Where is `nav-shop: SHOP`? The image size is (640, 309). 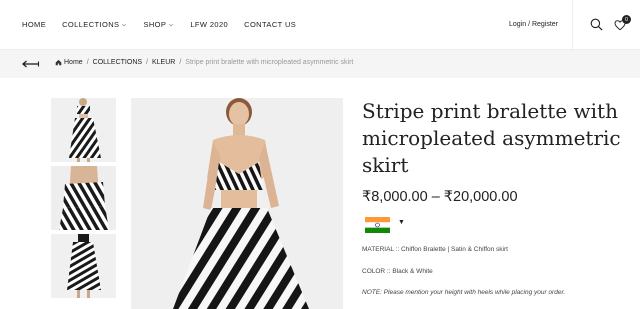 nav-shop: SHOP is located at coordinates (158, 24).